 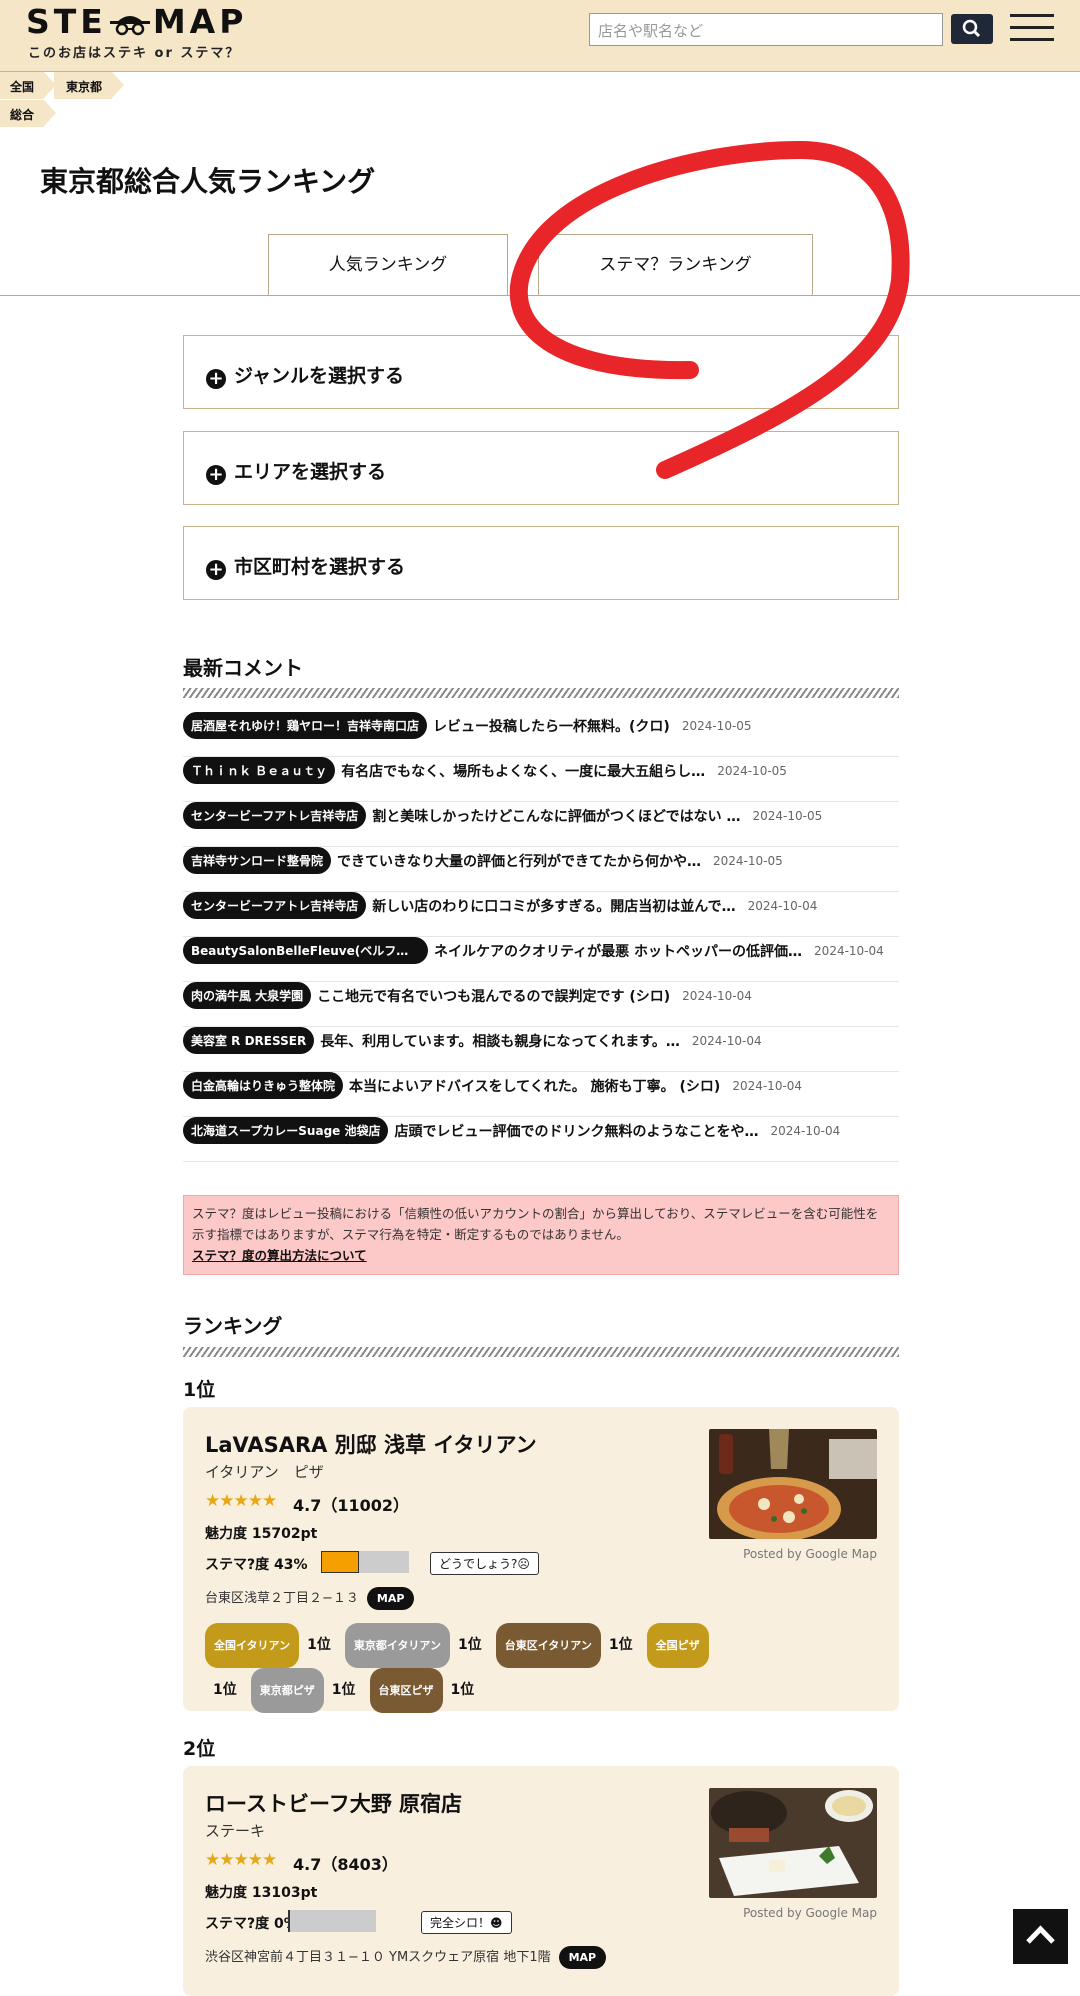 I want to click on category-chip: 全国ピザ, so click(x=677, y=1645).